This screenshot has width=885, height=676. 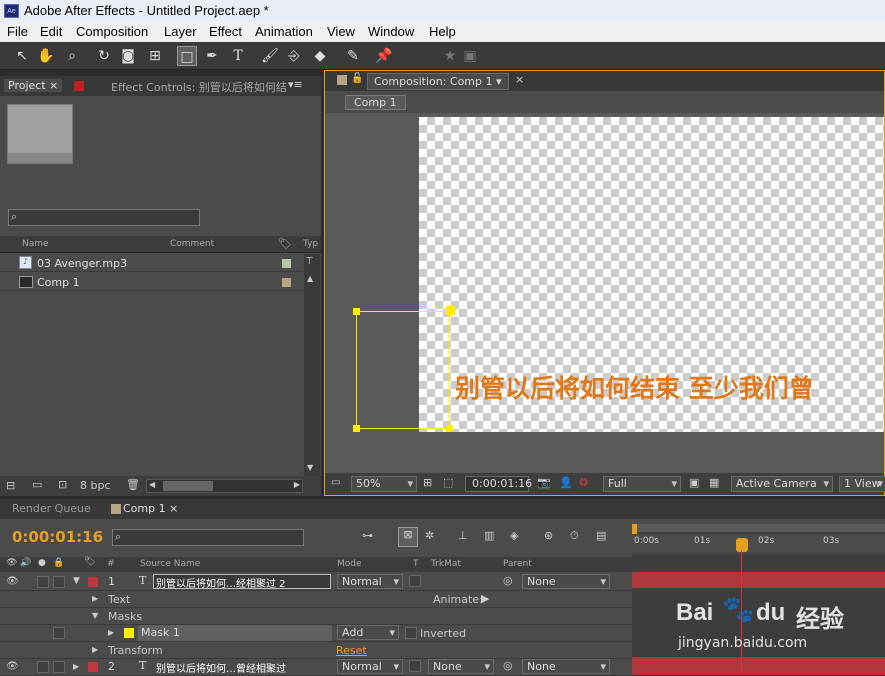 I want to click on live-update-icon: ▤, so click(x=601, y=535).